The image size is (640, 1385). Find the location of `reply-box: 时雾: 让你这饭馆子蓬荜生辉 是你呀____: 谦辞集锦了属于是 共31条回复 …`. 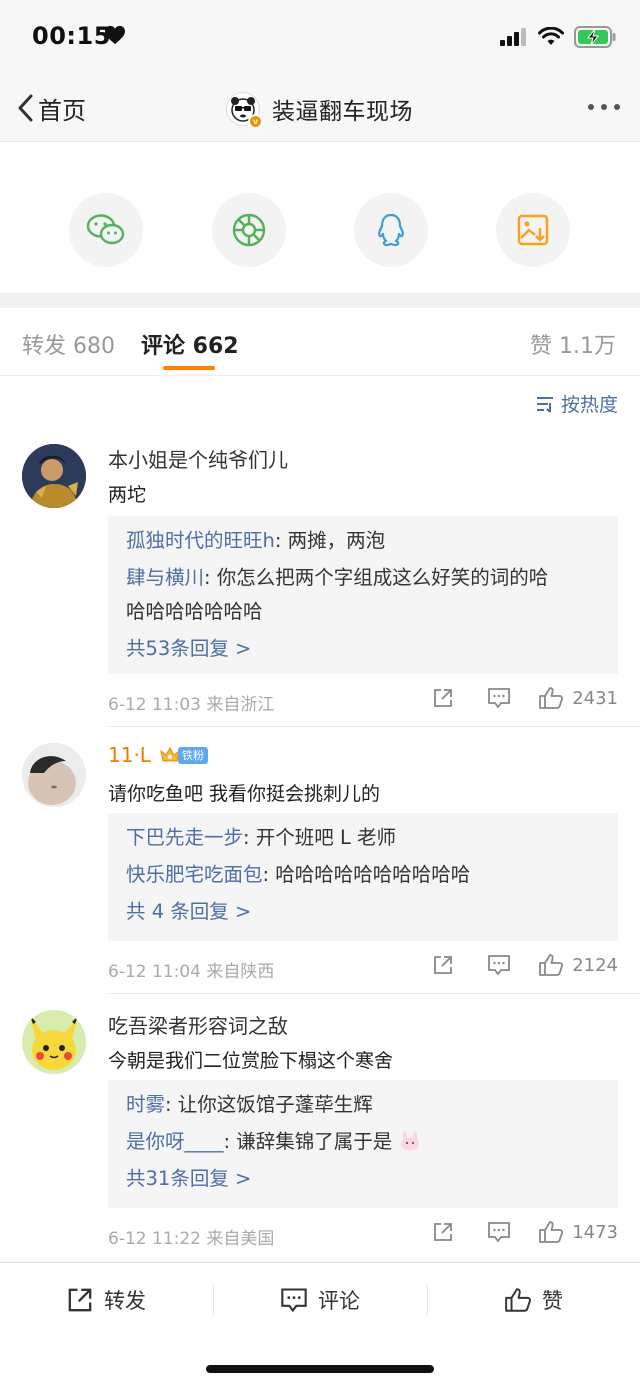

reply-box: 时雾: 让你这饭馆子蓬荜生辉 是你呀____: 谦辞集锦了属于是 共31条回复 … is located at coordinates (363, 1144).